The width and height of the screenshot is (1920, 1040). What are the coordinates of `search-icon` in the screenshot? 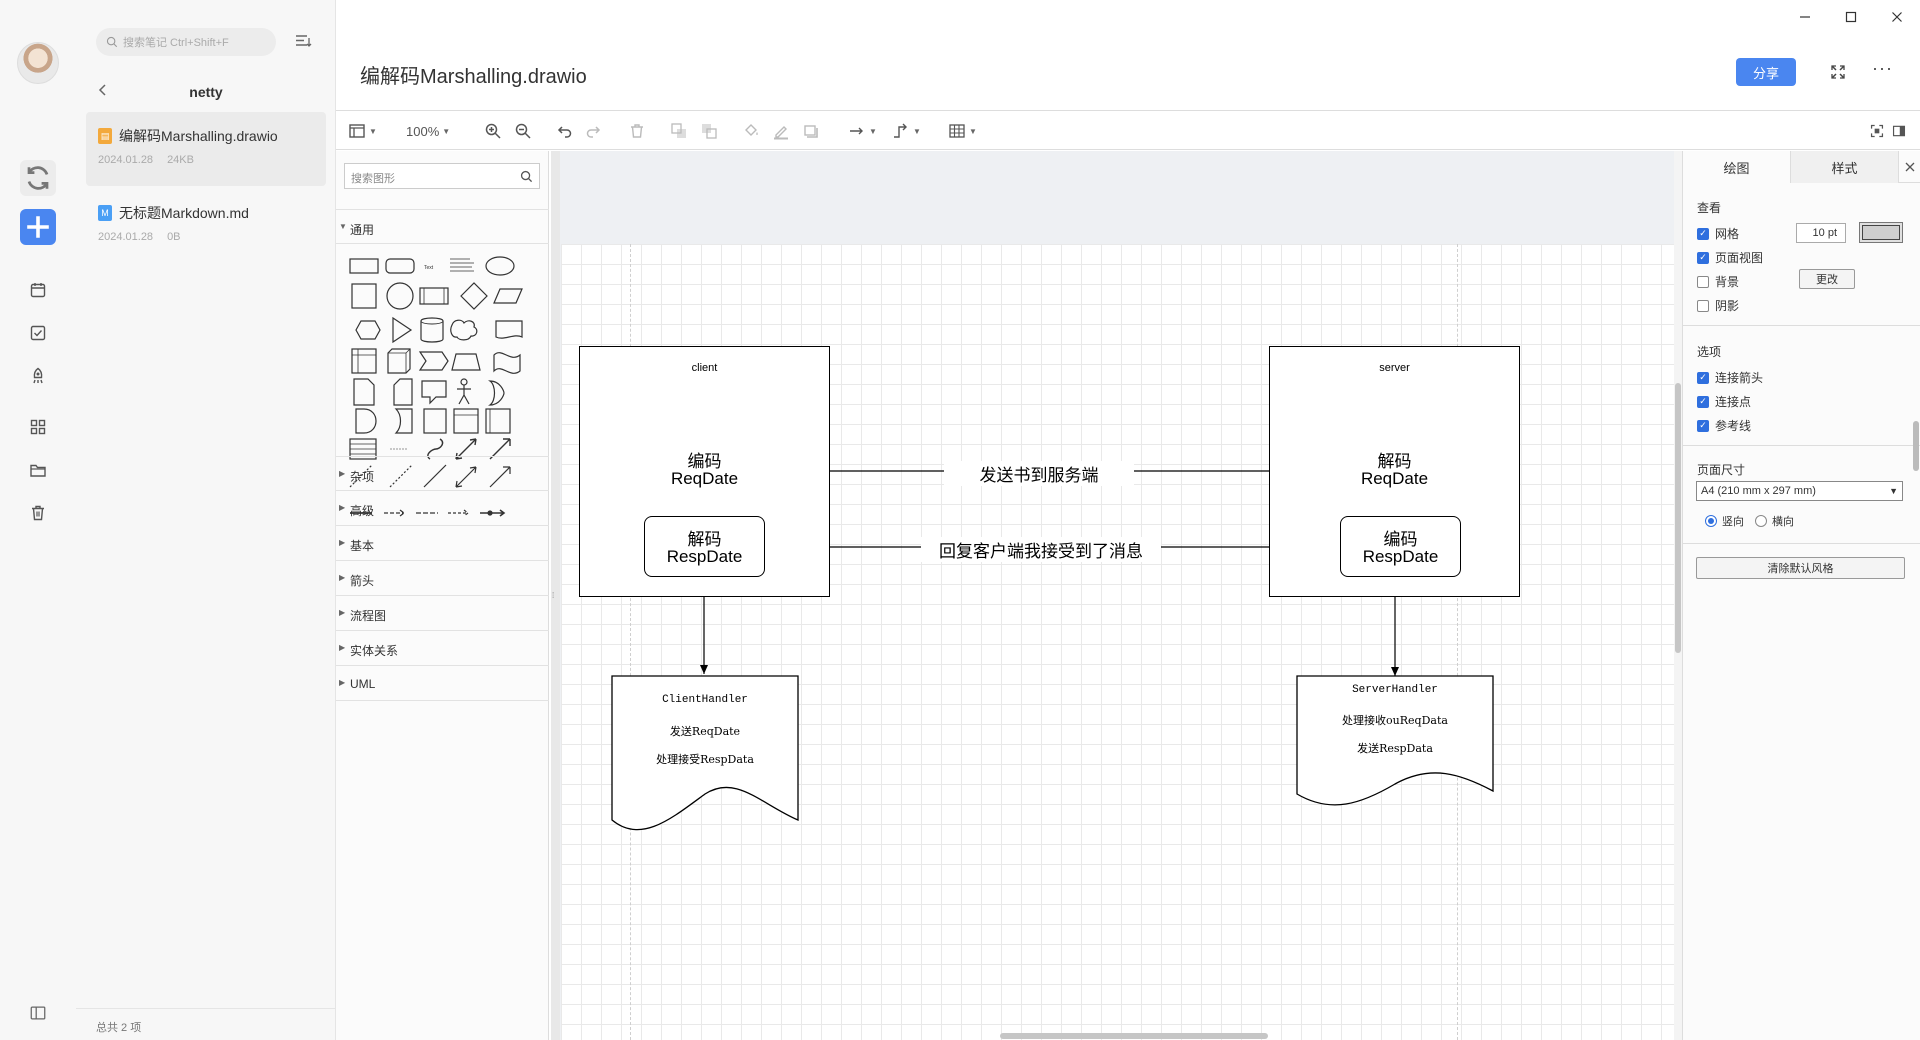 It's located at (112, 42).